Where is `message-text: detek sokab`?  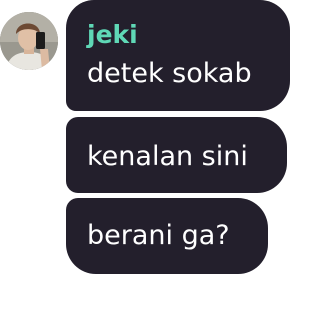
message-text: detek sokab is located at coordinates (169, 73).